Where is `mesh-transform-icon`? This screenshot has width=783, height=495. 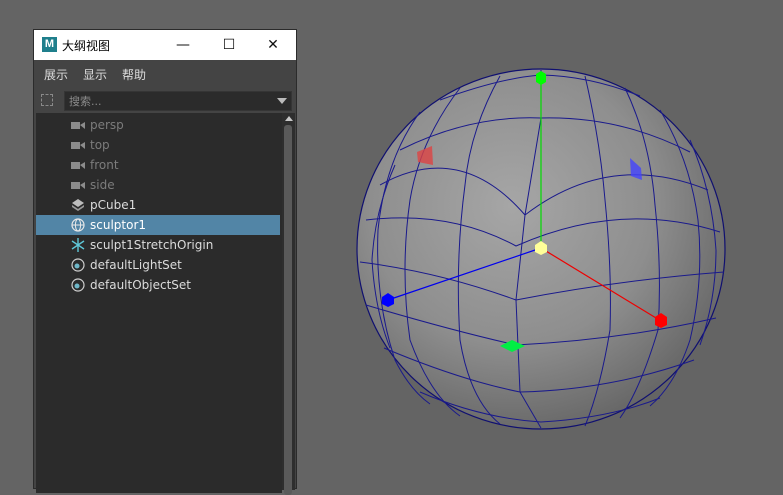 mesh-transform-icon is located at coordinates (78, 205).